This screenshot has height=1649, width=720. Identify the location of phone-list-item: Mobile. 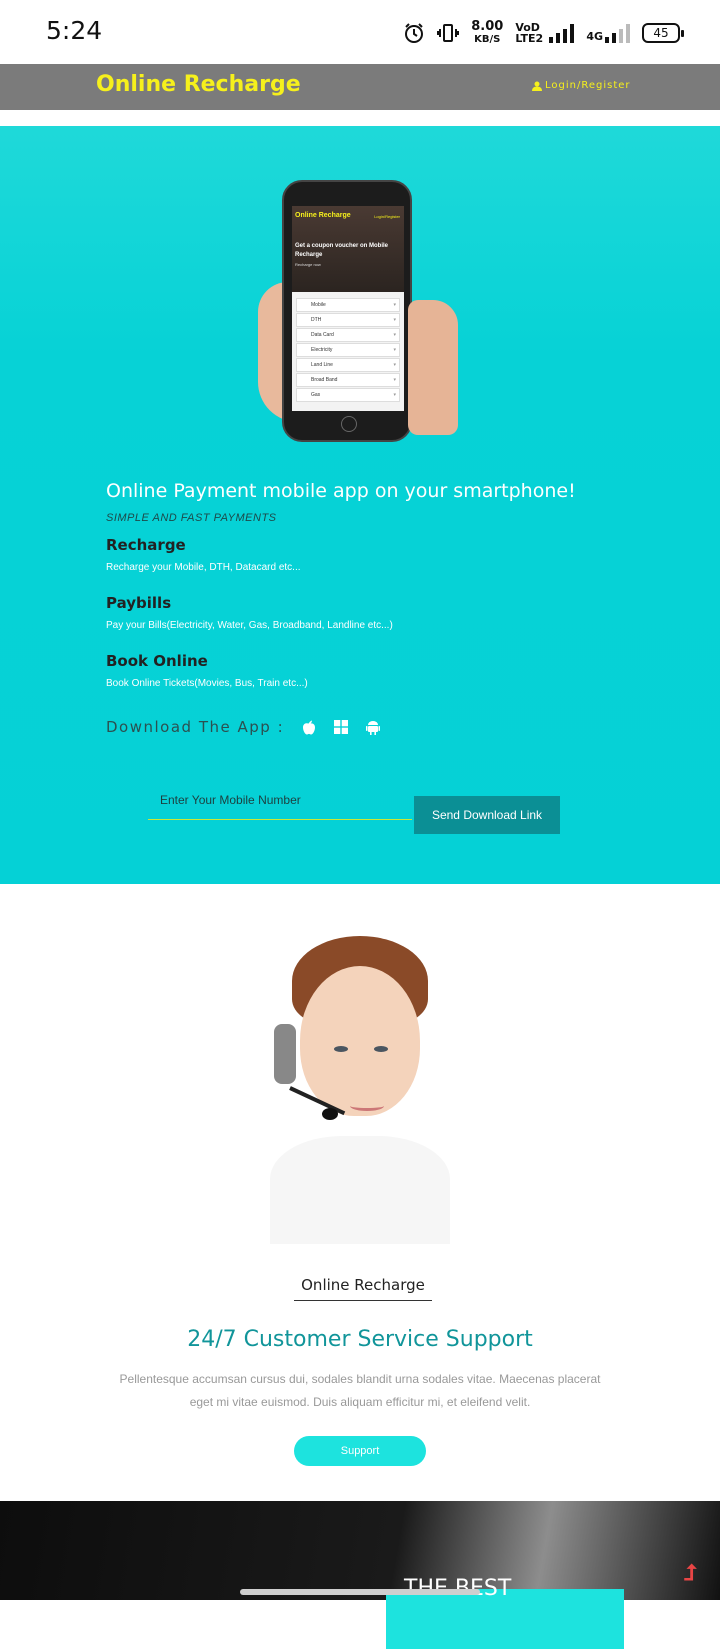
(348, 305).